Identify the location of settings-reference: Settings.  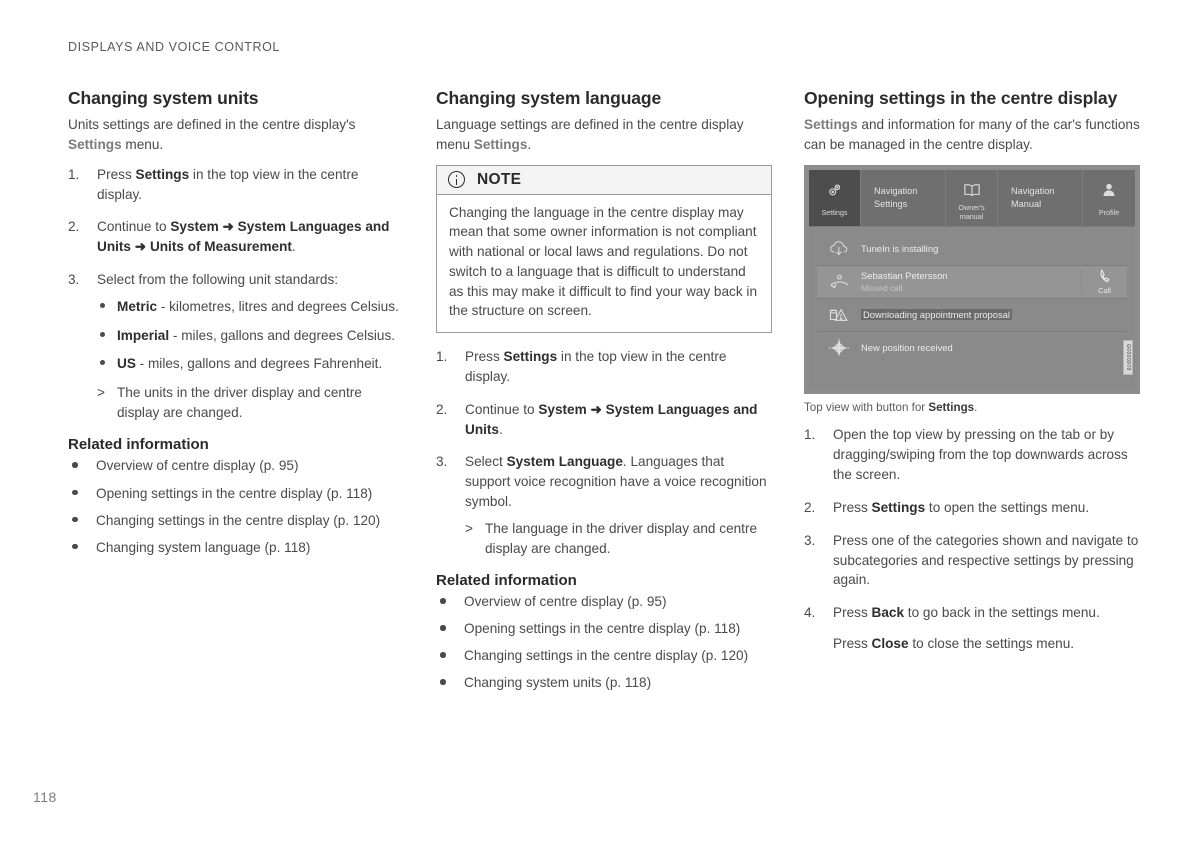
(95, 145).